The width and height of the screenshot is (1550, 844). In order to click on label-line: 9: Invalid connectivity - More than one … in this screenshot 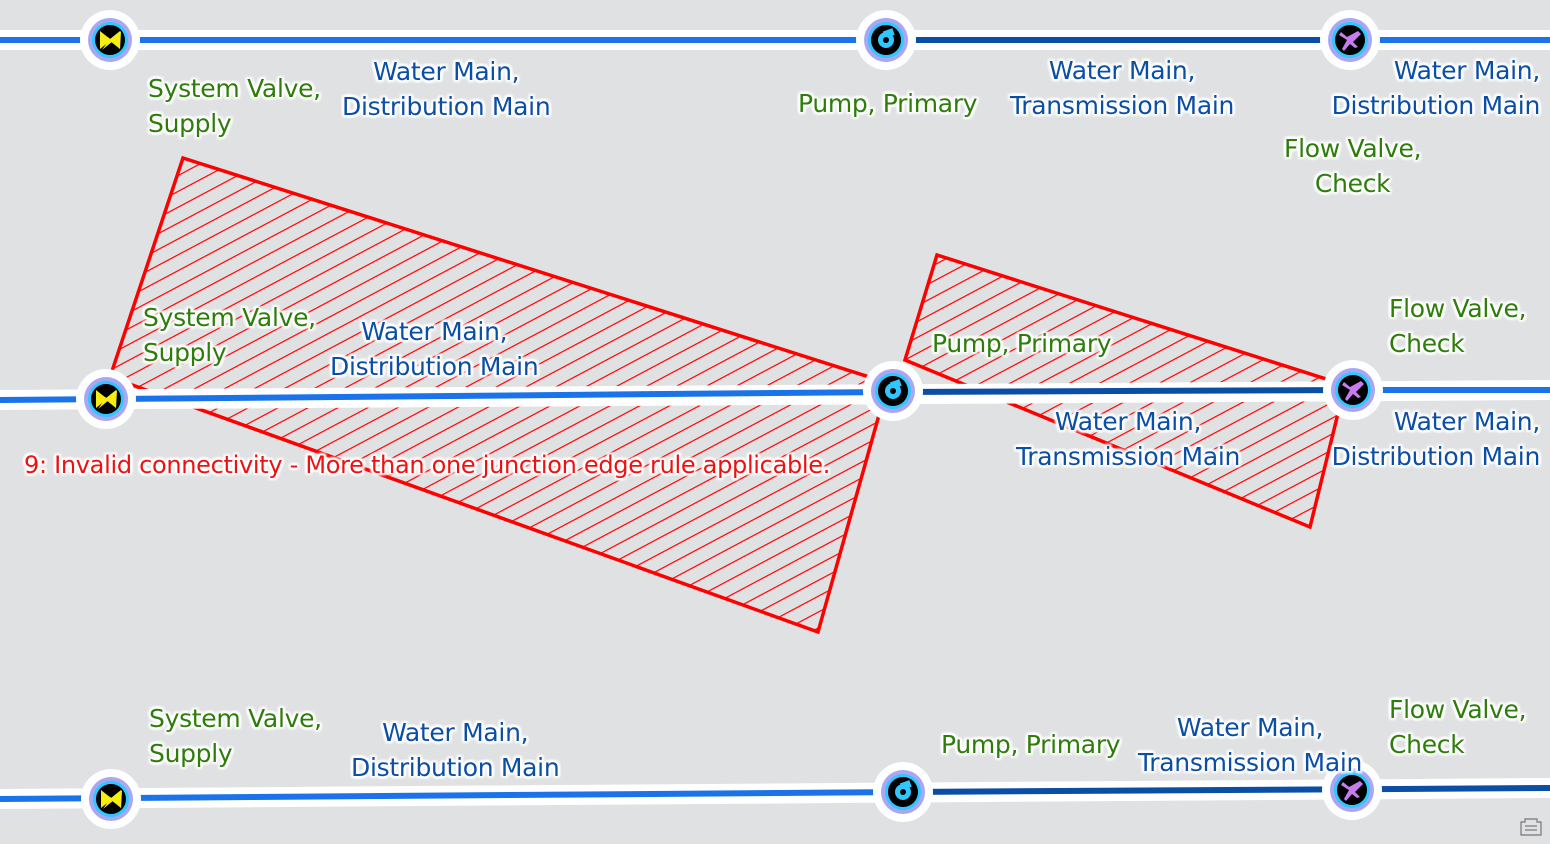, I will do `click(427, 465)`.